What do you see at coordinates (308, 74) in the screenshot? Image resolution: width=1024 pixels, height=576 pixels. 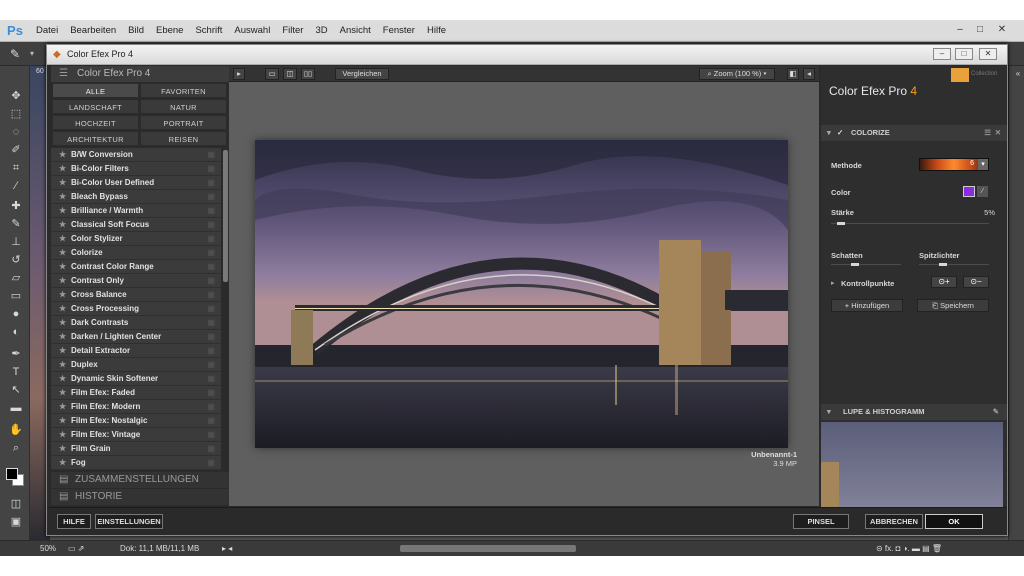 I see `side-by-side-icon: ▯▯` at bounding box center [308, 74].